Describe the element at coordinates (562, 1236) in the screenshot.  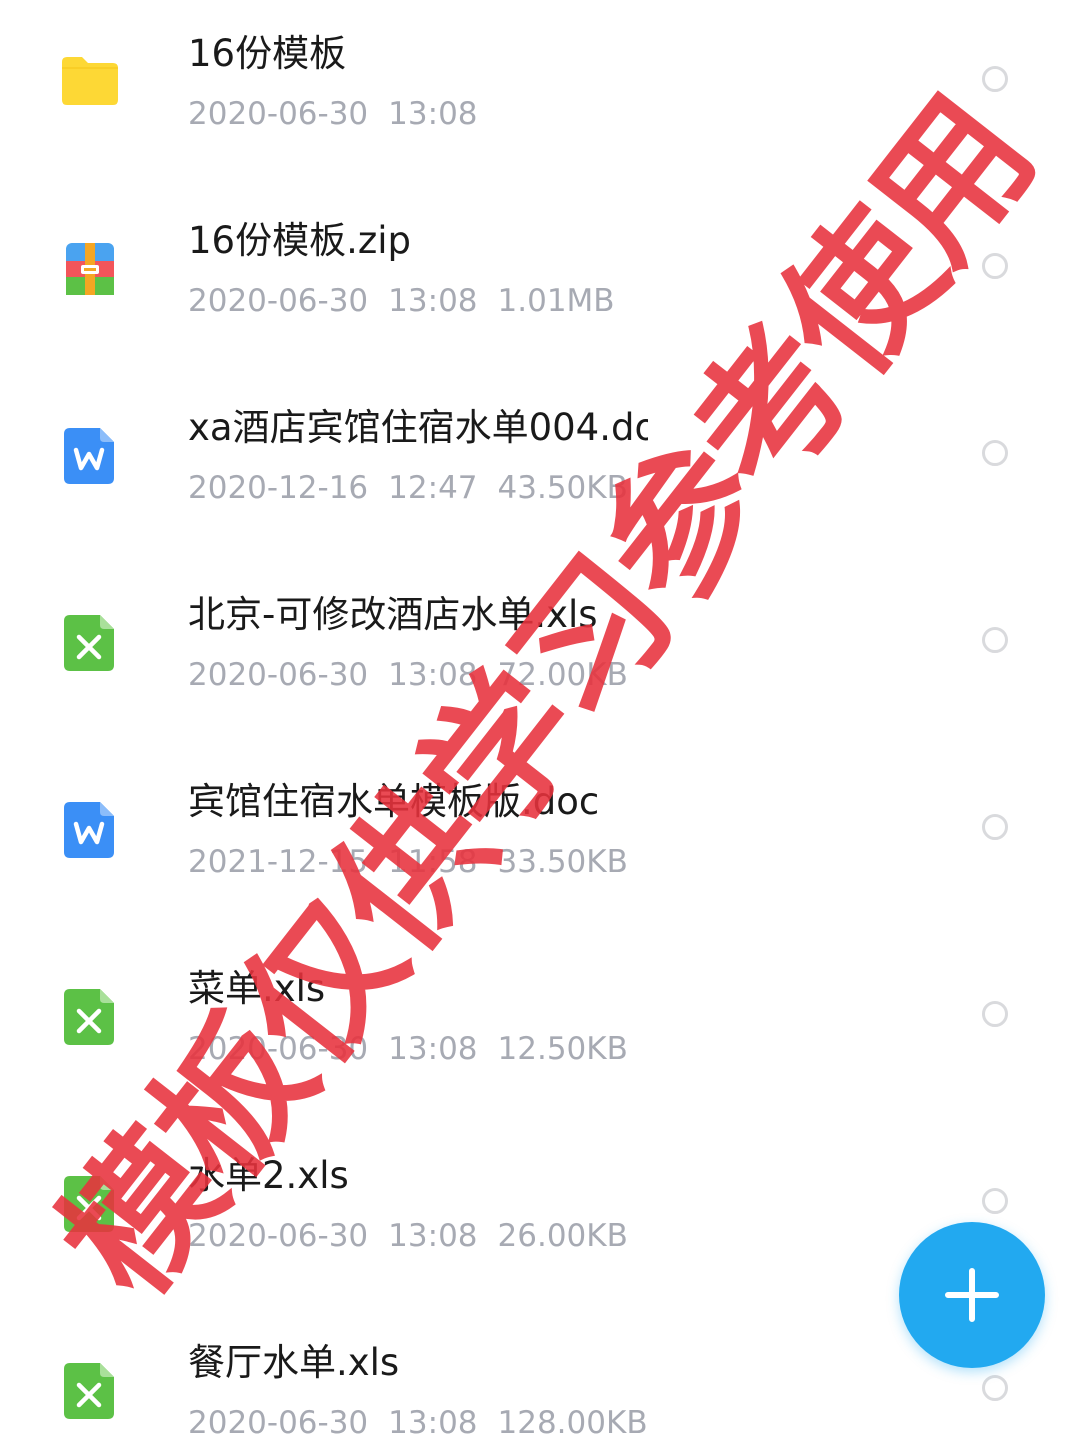
I see `file-size: 26.00KB` at that location.